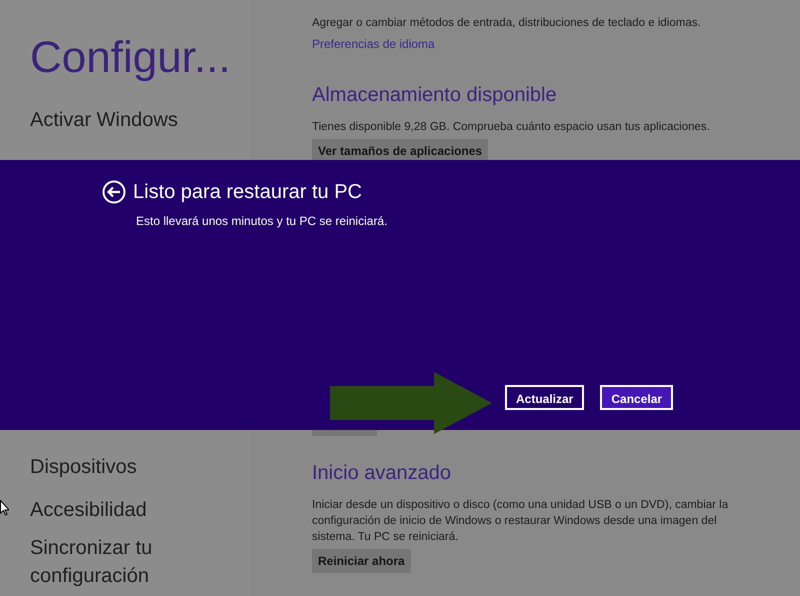  I want to click on section-description: Tienes disponible 9,28 GB. Comprueba cuánto espacio usan tus aplicaciones., so click(511, 127).